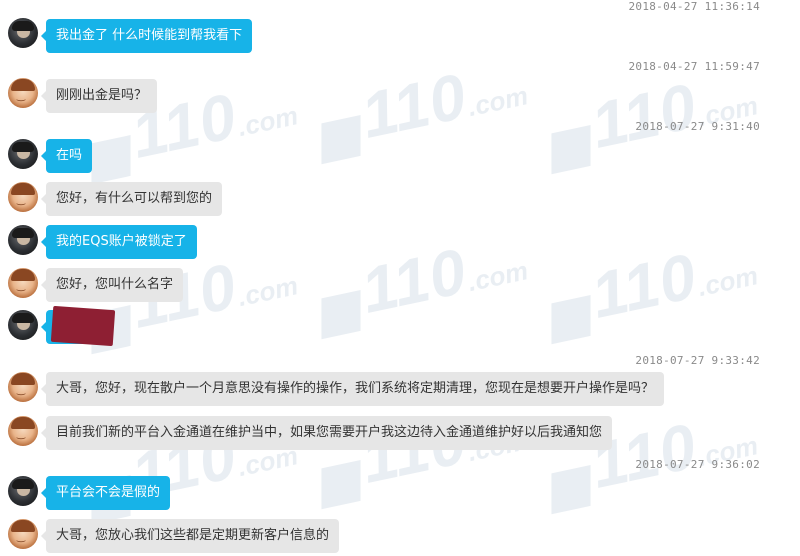 The height and width of the screenshot is (556, 800). I want to click on timestamp: 2018-07-27 9:36:02, so click(697, 464).